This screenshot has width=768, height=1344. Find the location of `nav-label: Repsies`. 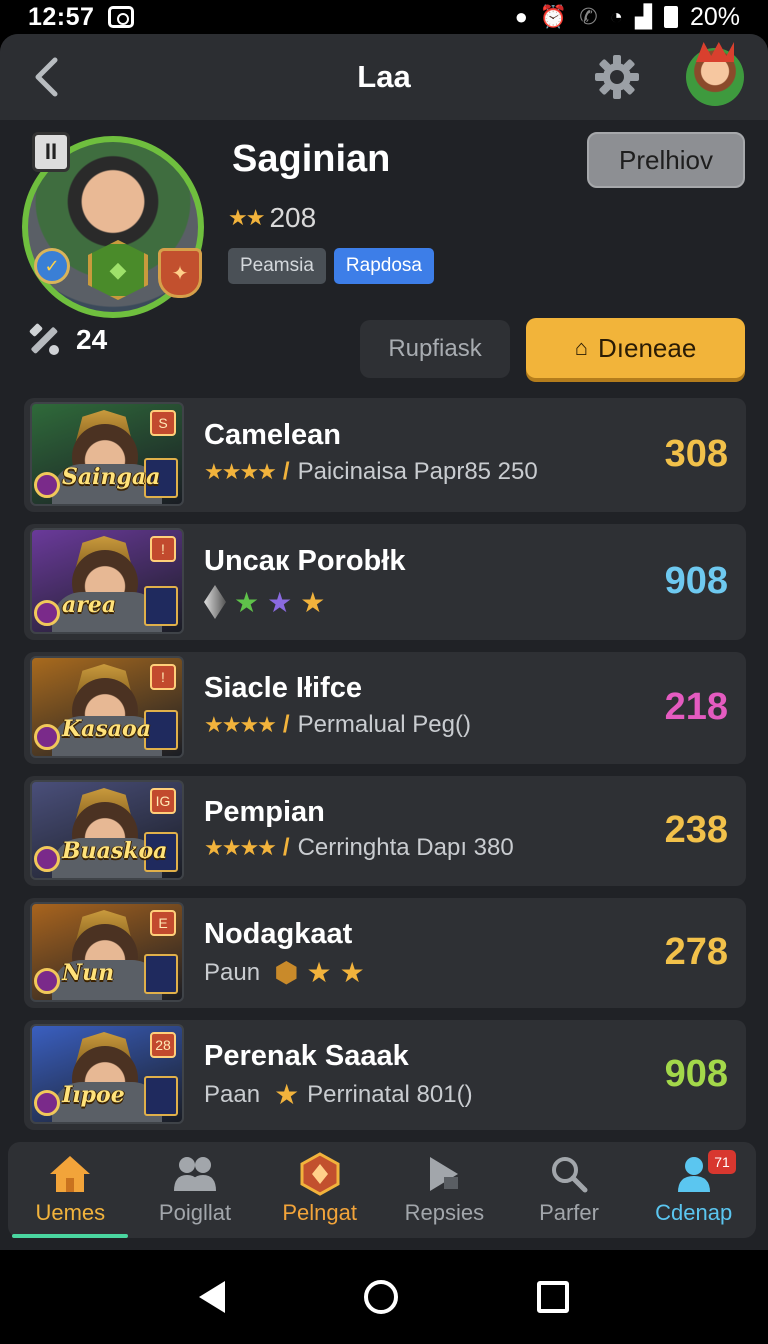

nav-label: Repsies is located at coordinates (444, 1212).